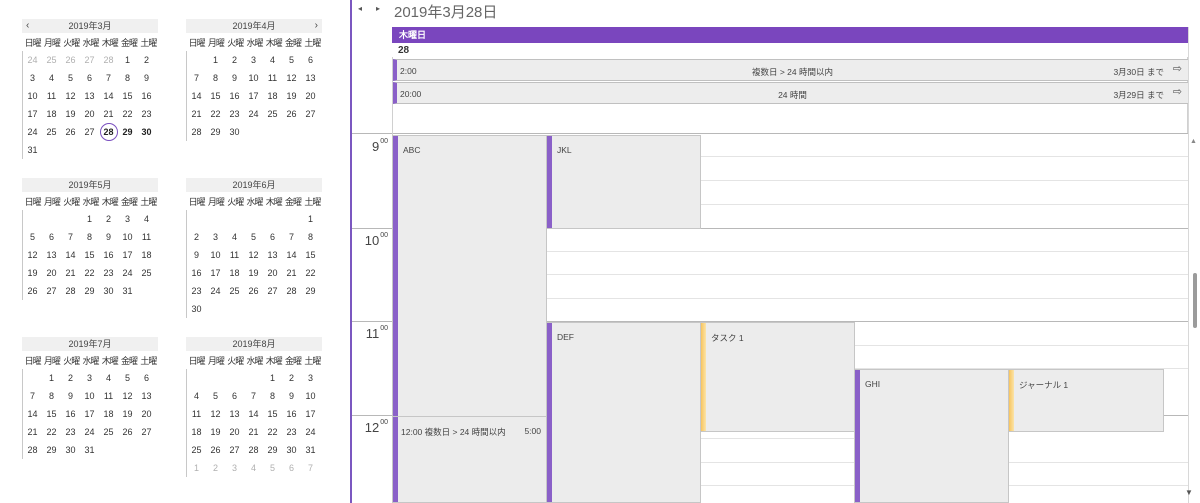 This screenshot has width=1200, height=503. What do you see at coordinates (623, 182) in the screenshot?
I see `event-jkl: JKL` at bounding box center [623, 182].